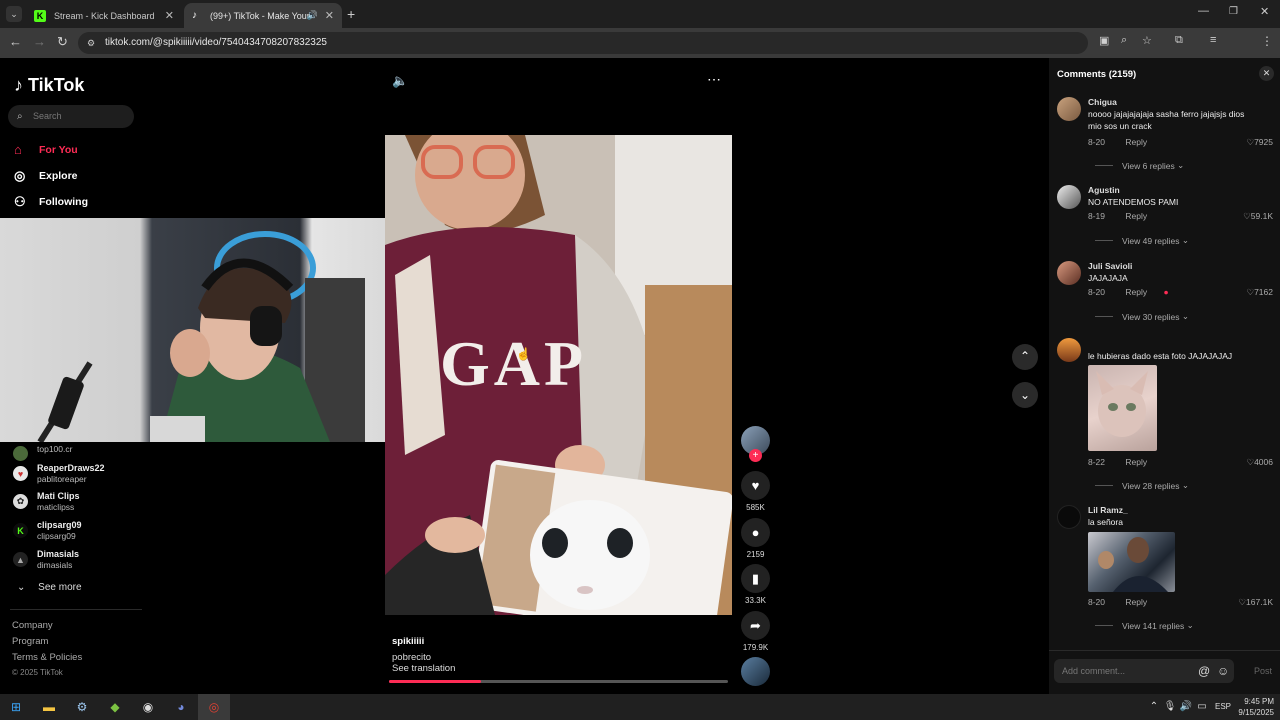 The height and width of the screenshot is (720, 1280). I want to click on comment-username: Juli Savioli, so click(1110, 266).